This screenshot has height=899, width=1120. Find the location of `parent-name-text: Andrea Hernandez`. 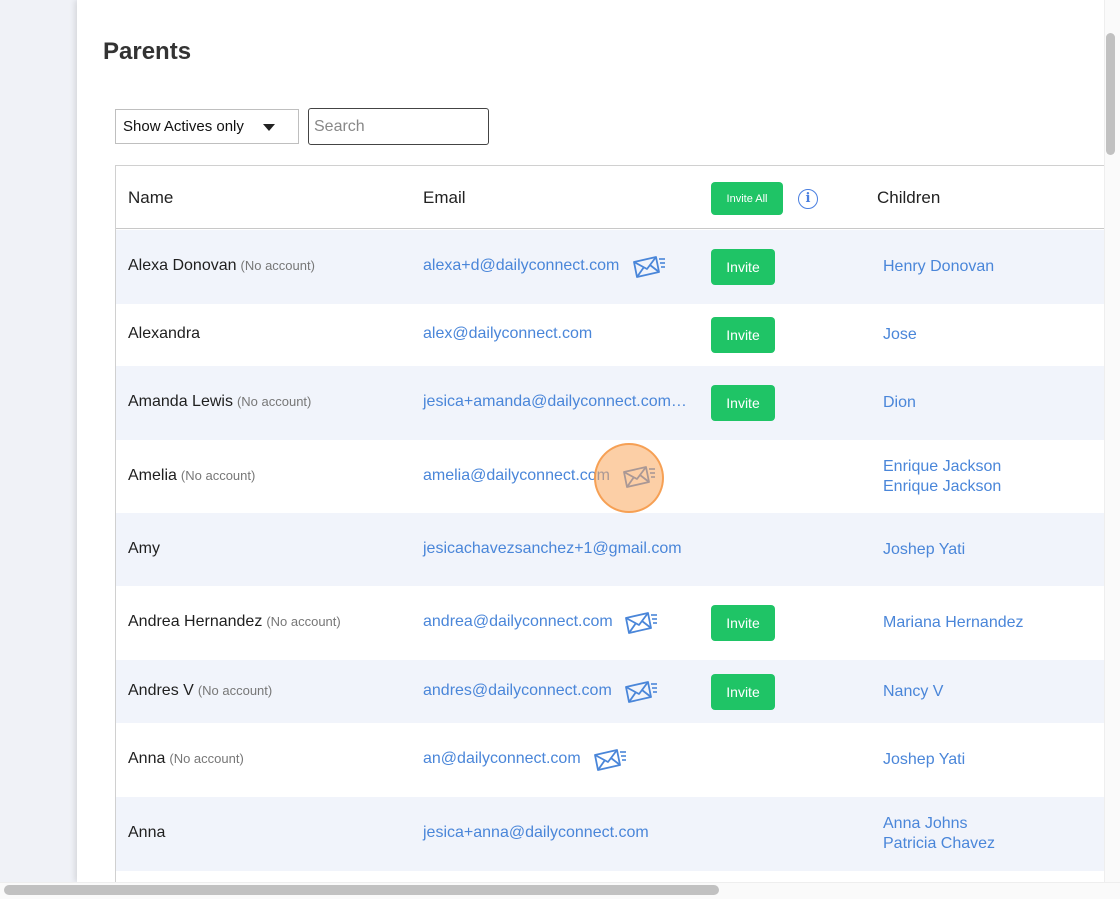

parent-name-text: Andrea Hernandez is located at coordinates (195, 621).